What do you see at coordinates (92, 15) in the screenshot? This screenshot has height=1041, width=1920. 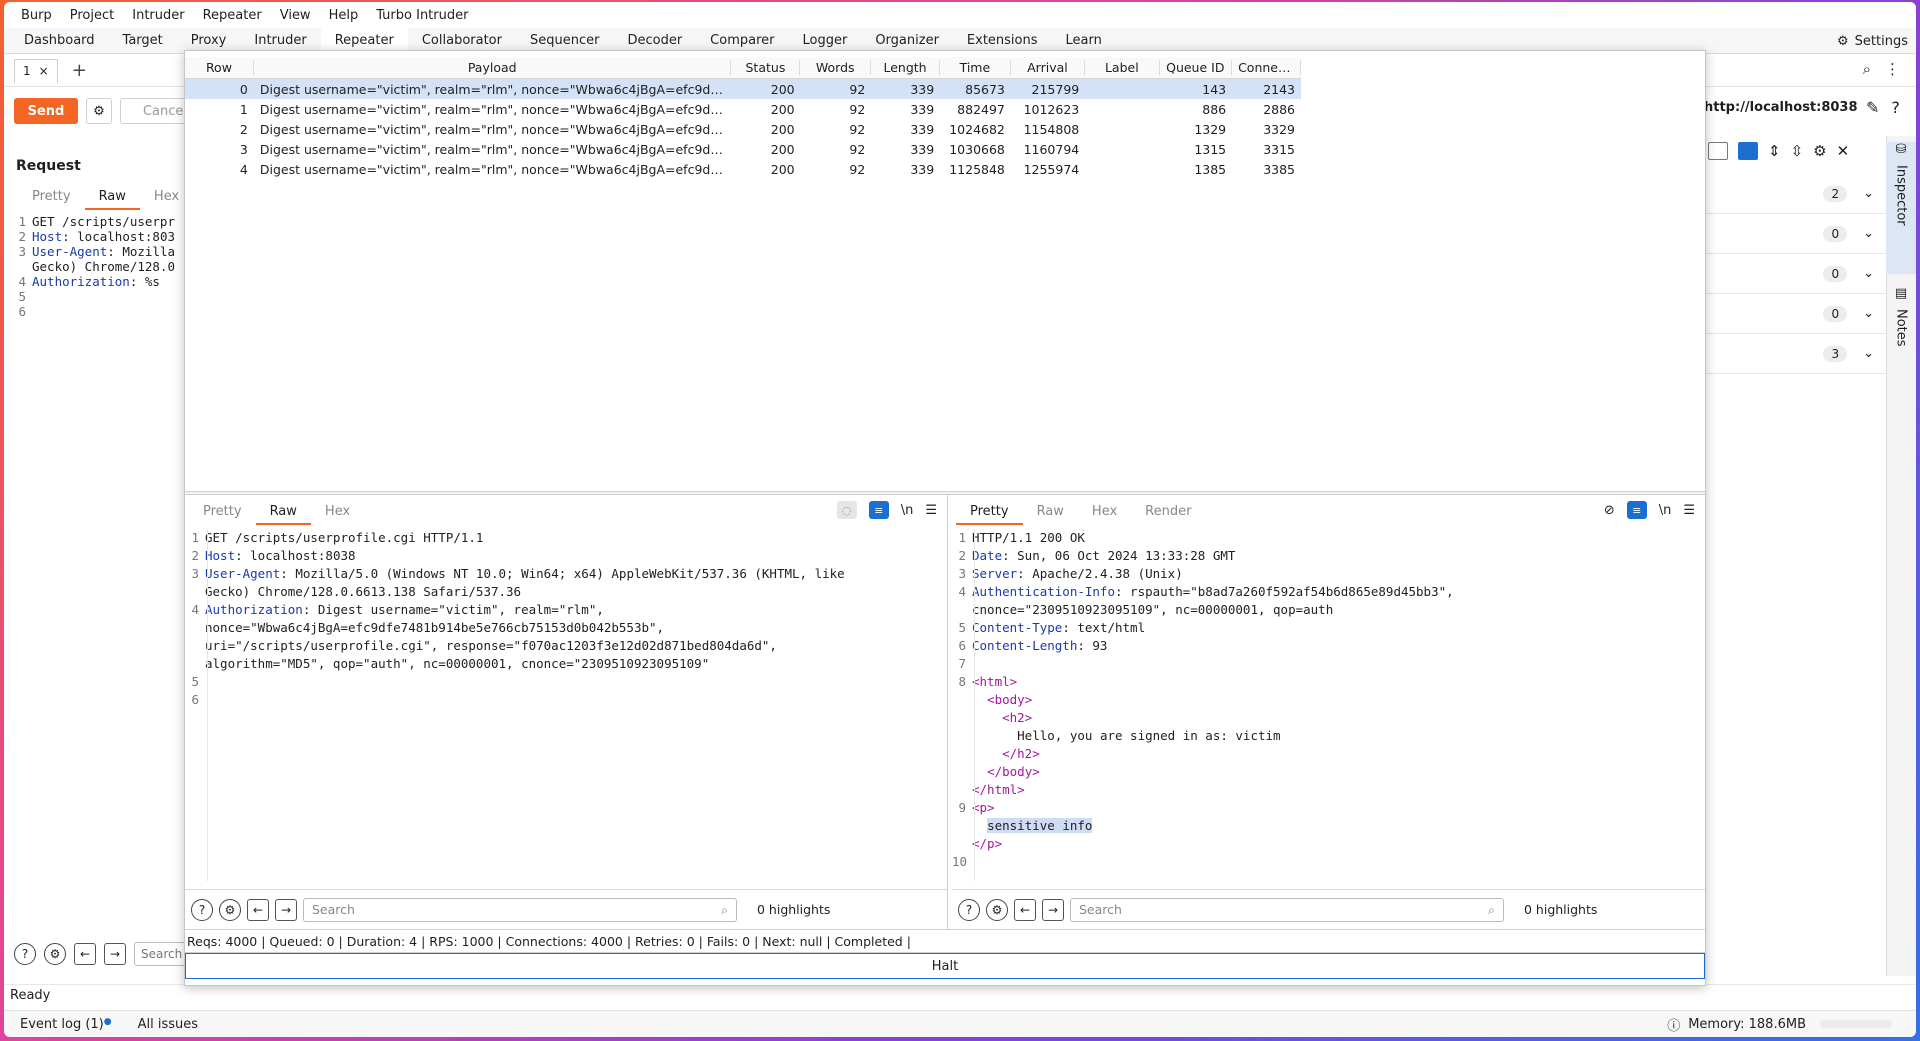 I see `menu-project: Project` at bounding box center [92, 15].